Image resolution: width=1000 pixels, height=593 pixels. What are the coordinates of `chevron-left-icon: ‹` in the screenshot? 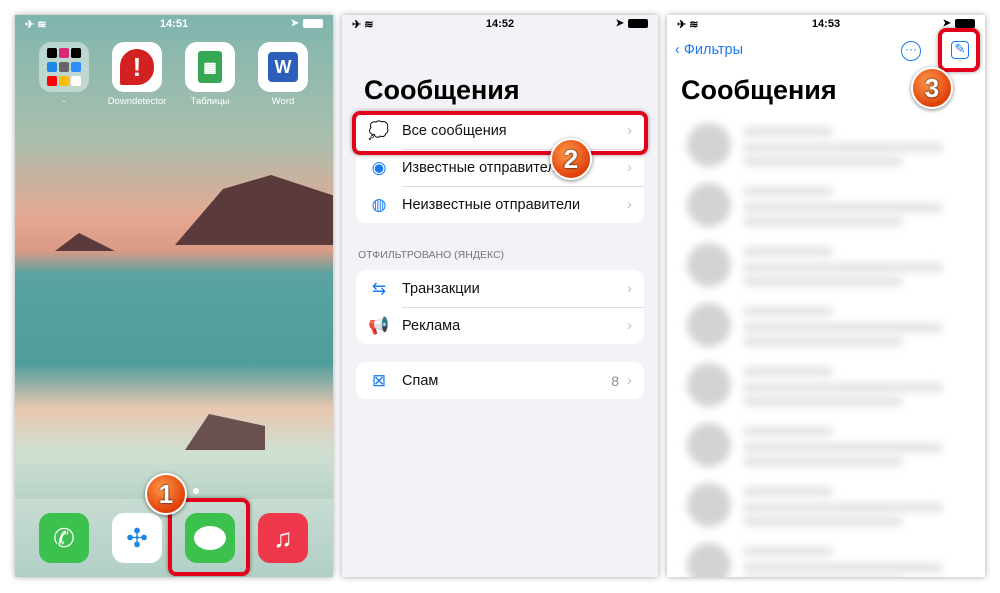 It's located at (679, 50).